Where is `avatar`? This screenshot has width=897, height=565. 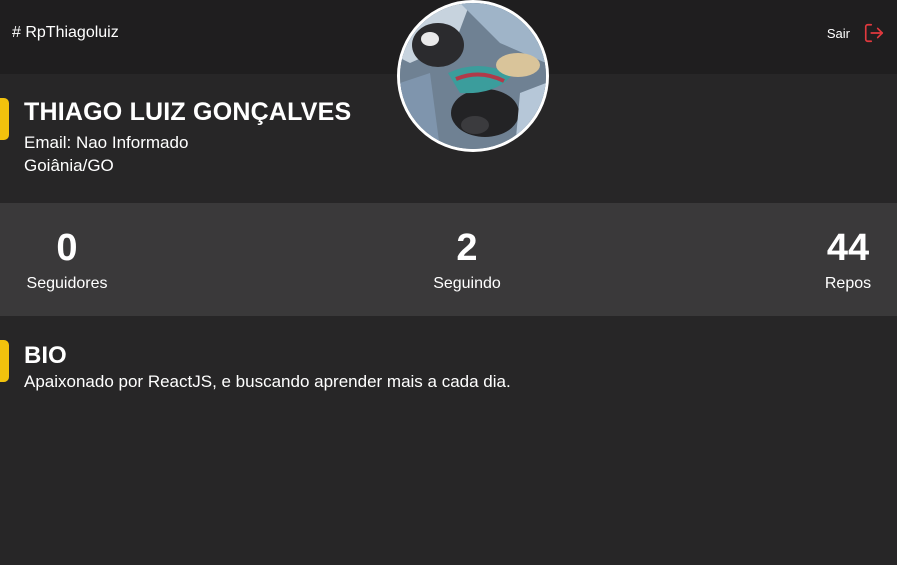 avatar is located at coordinates (473, 76).